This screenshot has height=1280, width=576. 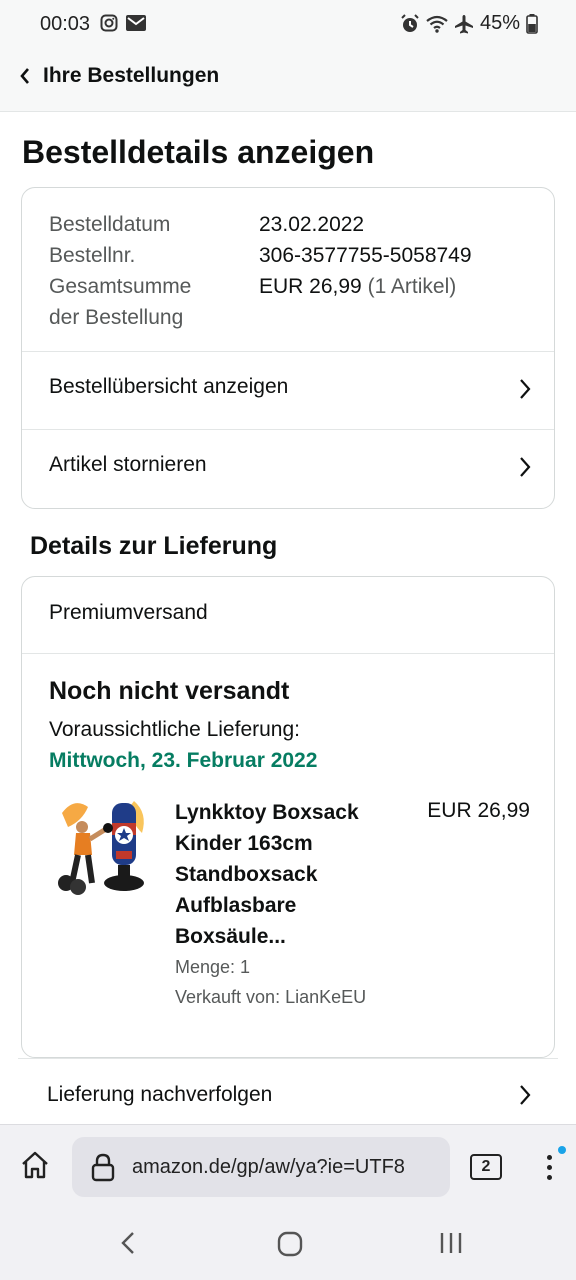 What do you see at coordinates (154, 546) in the screenshot?
I see `delivery-section-title: Details zur Lieferung` at bounding box center [154, 546].